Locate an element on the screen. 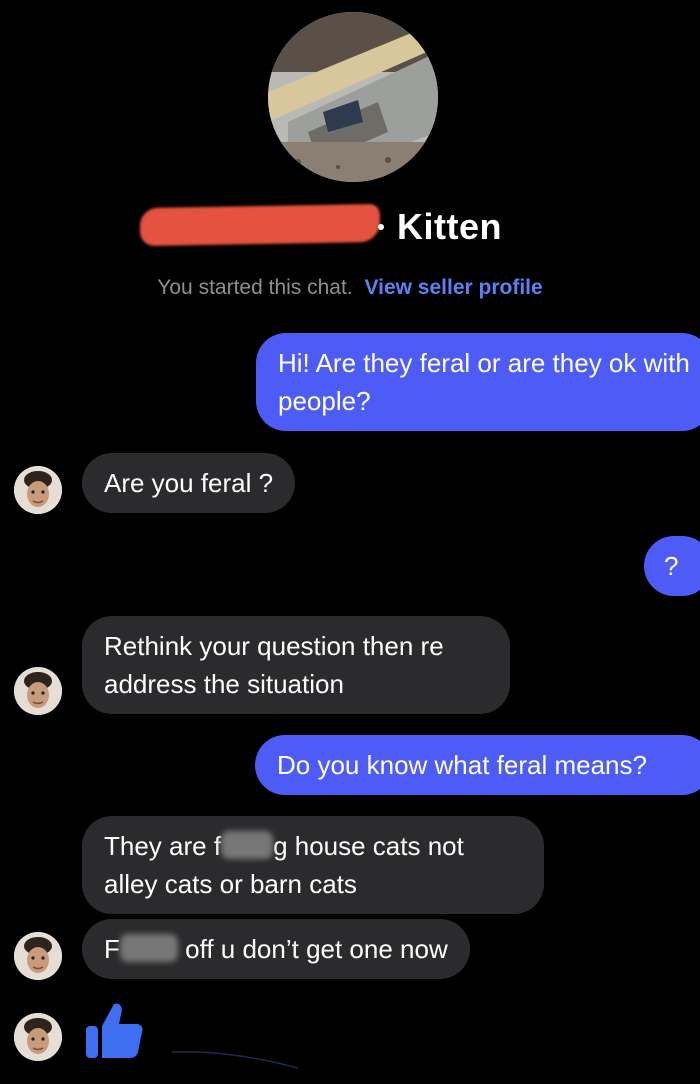 This screenshot has width=700, height=1084. thumbs-up-icon is located at coordinates (114, 1030).